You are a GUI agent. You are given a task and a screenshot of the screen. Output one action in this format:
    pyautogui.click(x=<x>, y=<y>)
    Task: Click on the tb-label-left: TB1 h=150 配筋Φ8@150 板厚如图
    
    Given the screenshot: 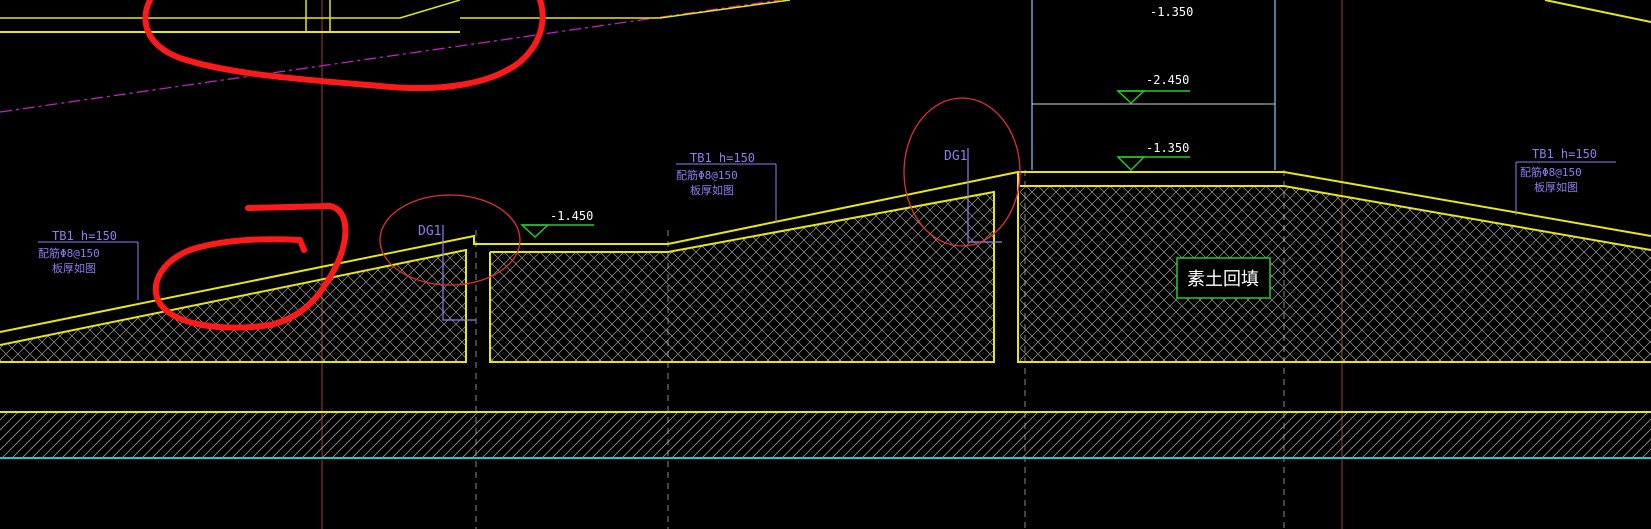 What is the action you would take?
    pyautogui.click(x=88, y=264)
    